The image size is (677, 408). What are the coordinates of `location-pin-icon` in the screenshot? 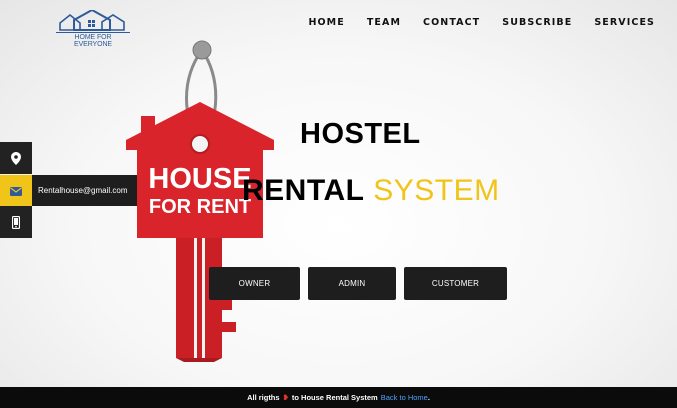 It's located at (16, 158).